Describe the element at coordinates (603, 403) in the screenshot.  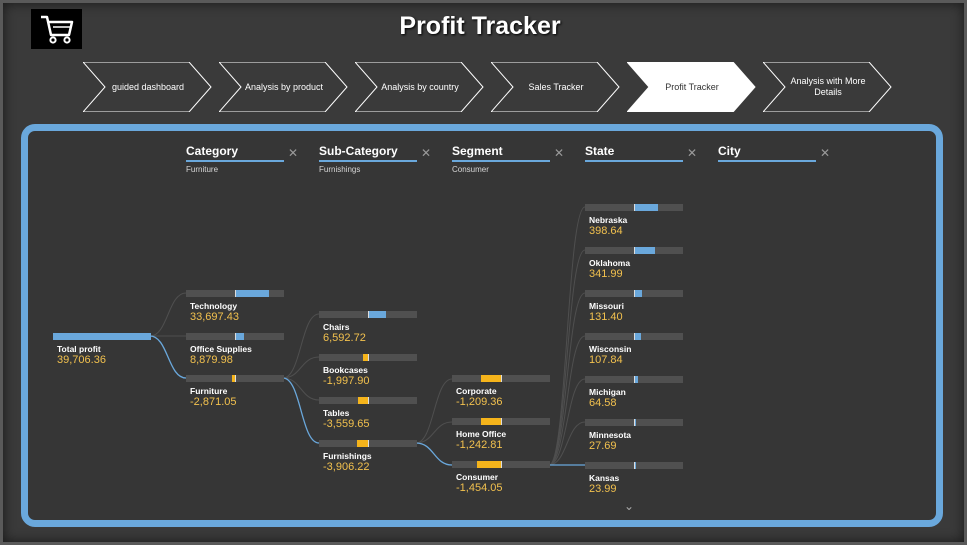
I see `node-value: 64.58` at that location.